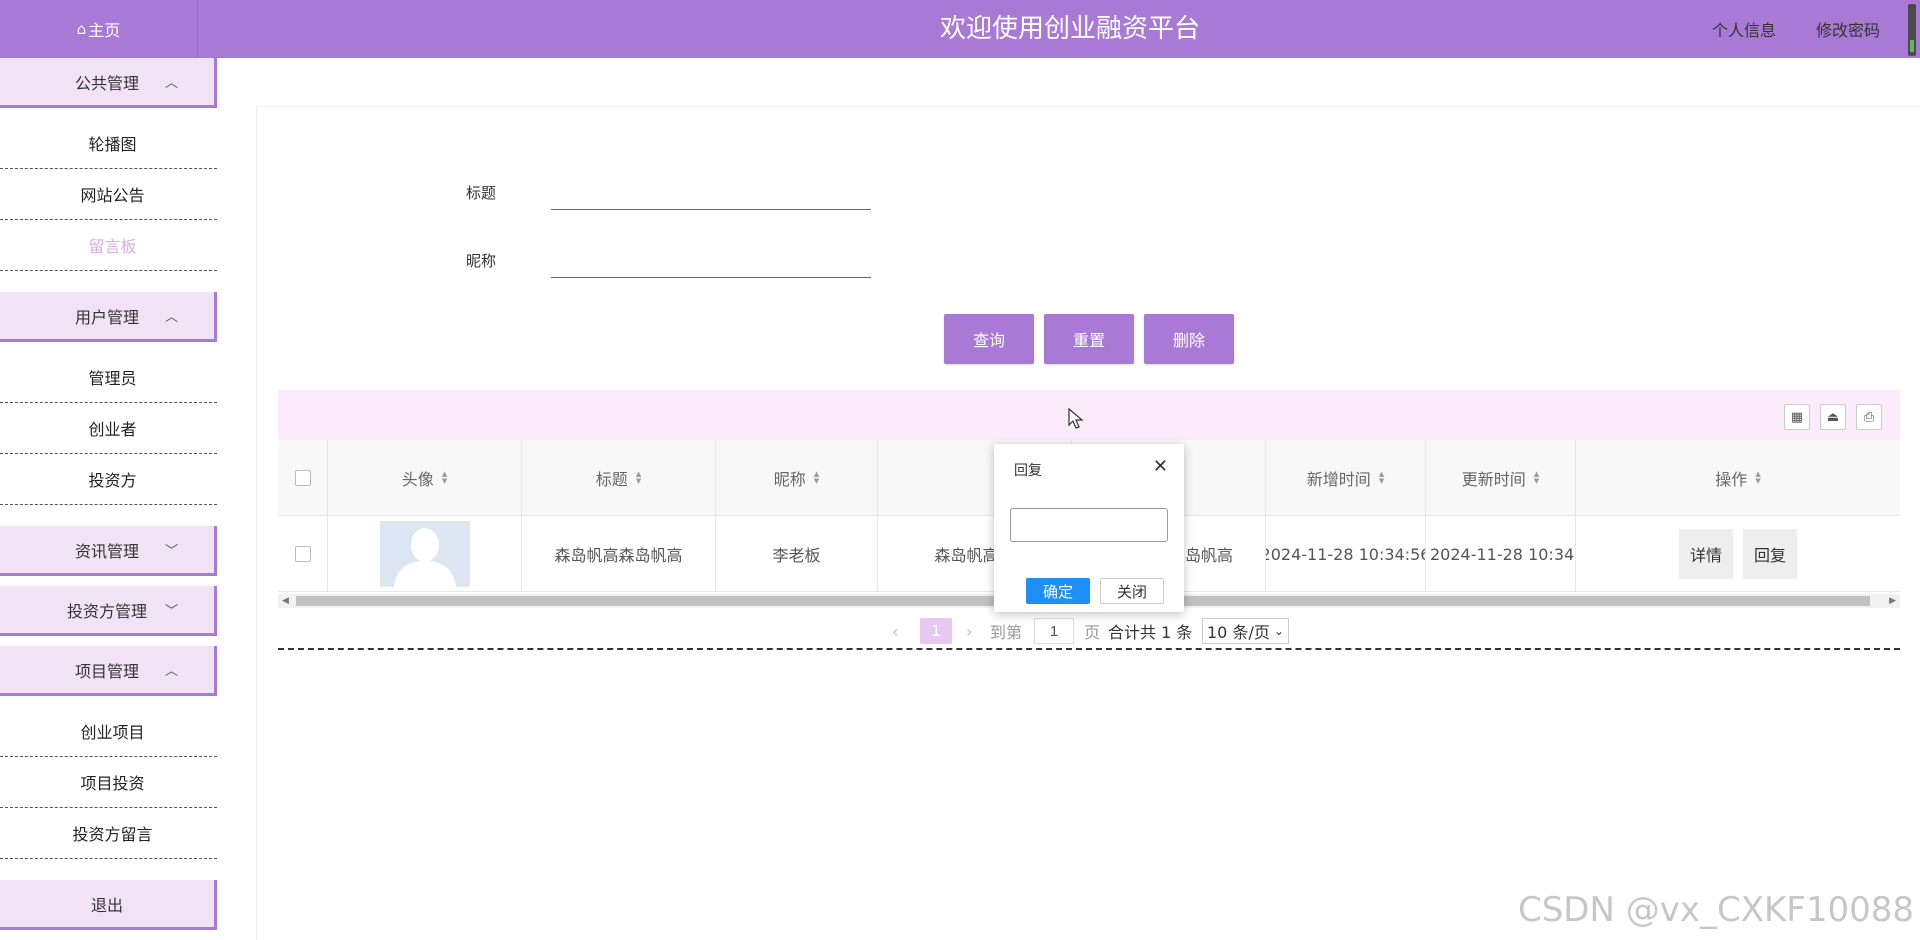 This screenshot has height=940, width=1920. I want to click on page-size-select: 10 条/页 ⌄, so click(1245, 631).